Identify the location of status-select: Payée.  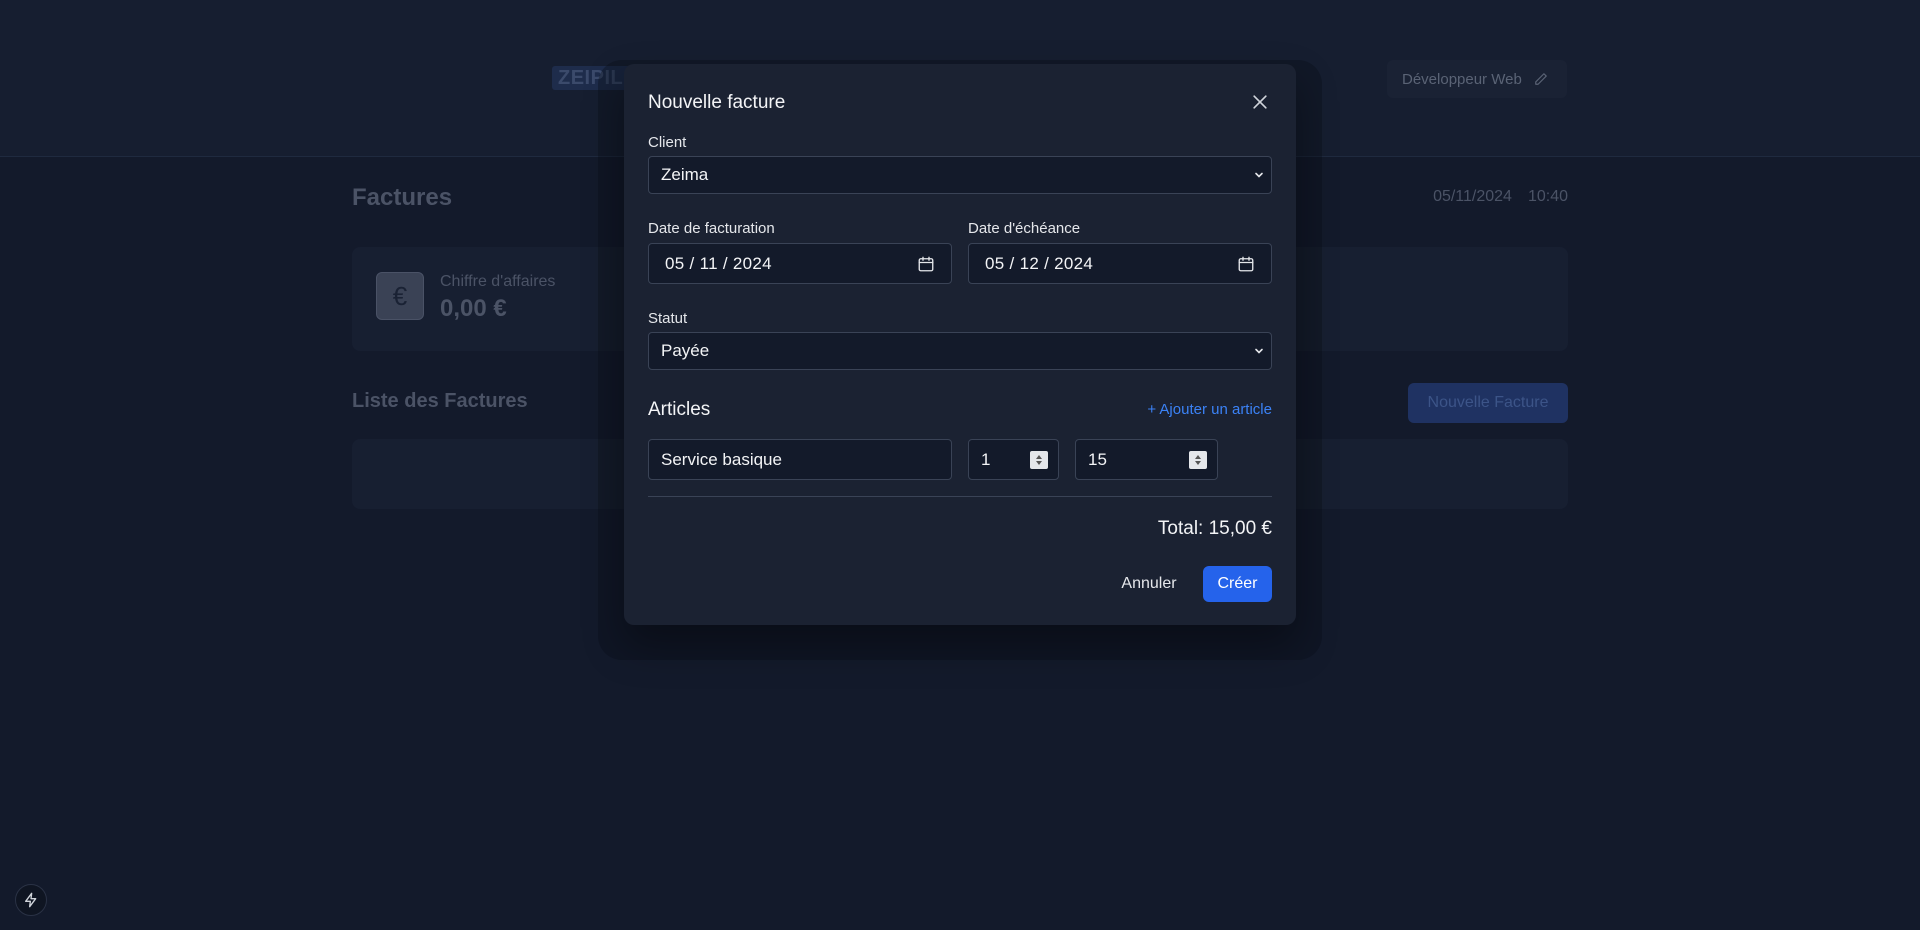
(960, 351).